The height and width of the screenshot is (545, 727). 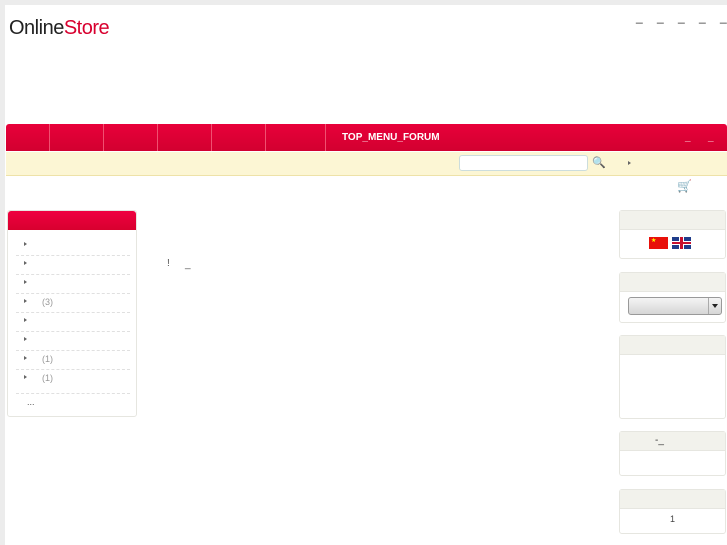 I want to click on main-text: _, so click(x=188, y=264).